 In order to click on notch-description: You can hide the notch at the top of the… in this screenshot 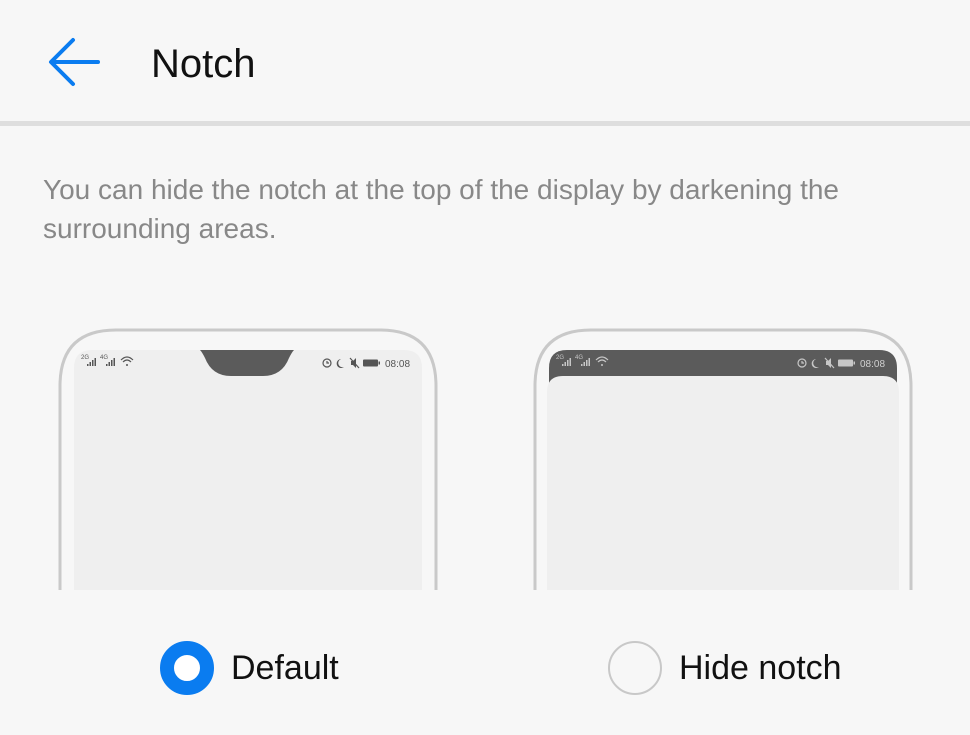, I will do `click(441, 209)`.